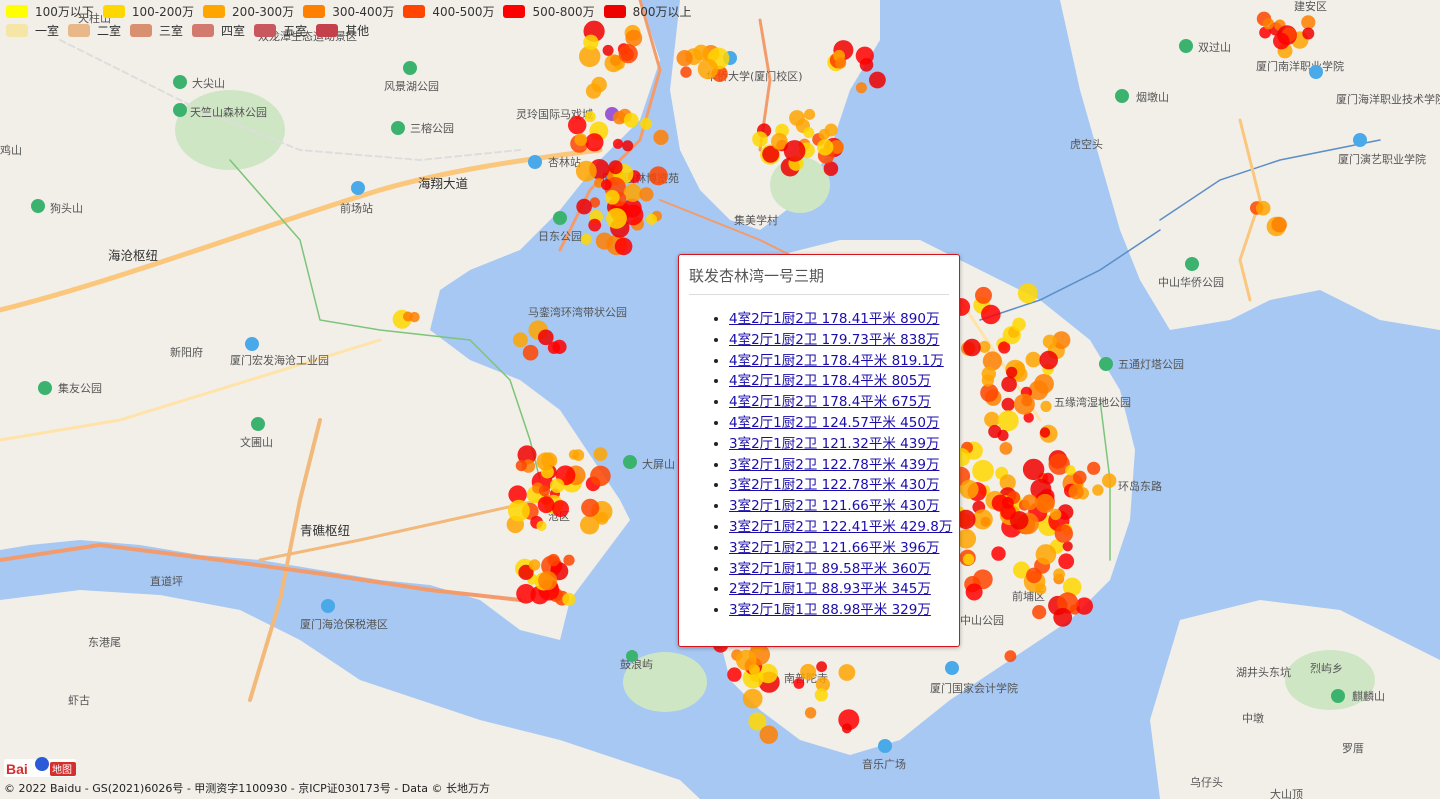  Describe the element at coordinates (834, 444) in the screenshot. I see `listing-link: 3室2厅1厨2卫 121.32平米 439万` at that location.